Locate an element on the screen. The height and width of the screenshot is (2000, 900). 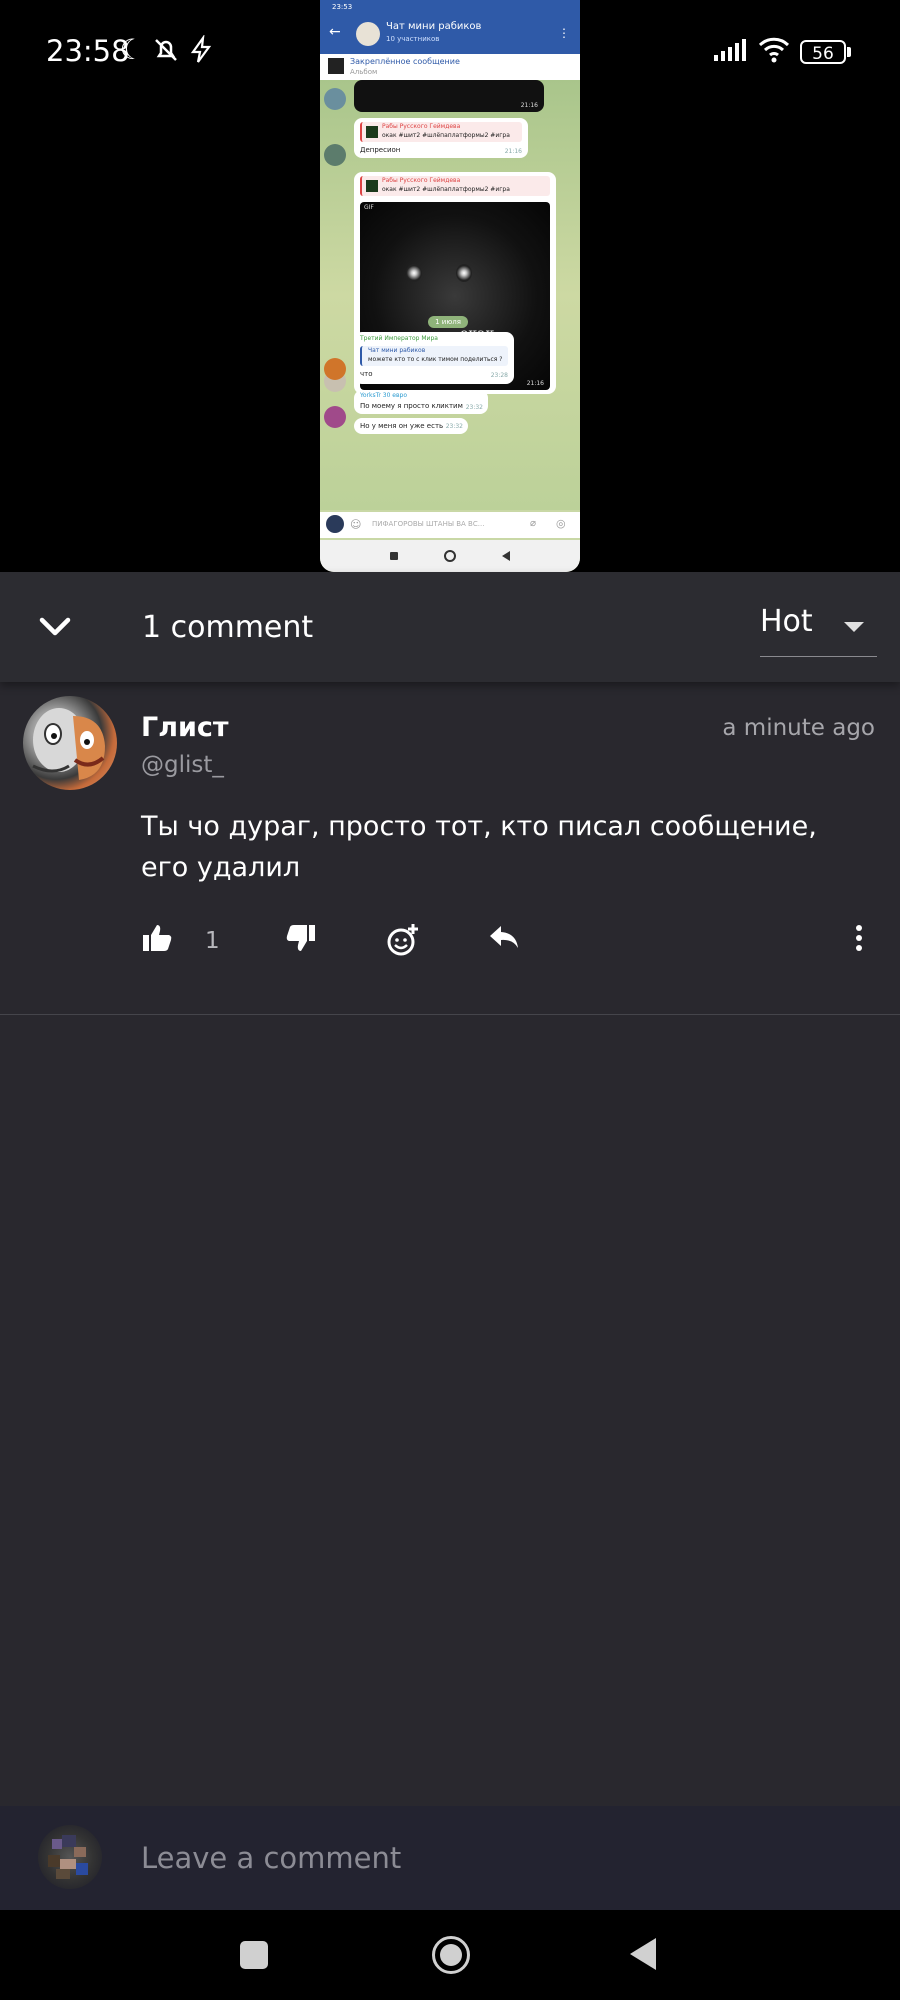
like-count: 1 is located at coordinates (212, 941).